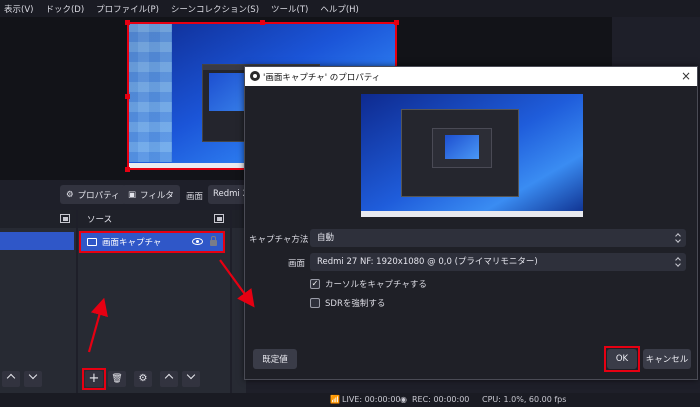 Image resolution: width=700 pixels, height=407 pixels. What do you see at coordinates (335, 399) in the screenshot?
I see `stream-icon: 📶` at bounding box center [335, 399].